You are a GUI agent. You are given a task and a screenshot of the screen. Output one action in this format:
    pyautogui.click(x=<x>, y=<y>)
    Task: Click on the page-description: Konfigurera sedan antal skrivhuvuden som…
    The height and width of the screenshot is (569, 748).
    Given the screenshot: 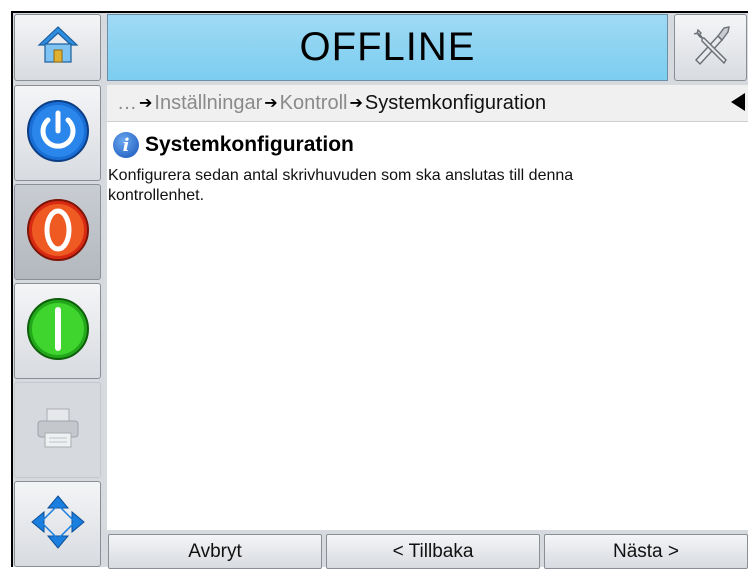 What is the action you would take?
    pyautogui.click(x=341, y=185)
    